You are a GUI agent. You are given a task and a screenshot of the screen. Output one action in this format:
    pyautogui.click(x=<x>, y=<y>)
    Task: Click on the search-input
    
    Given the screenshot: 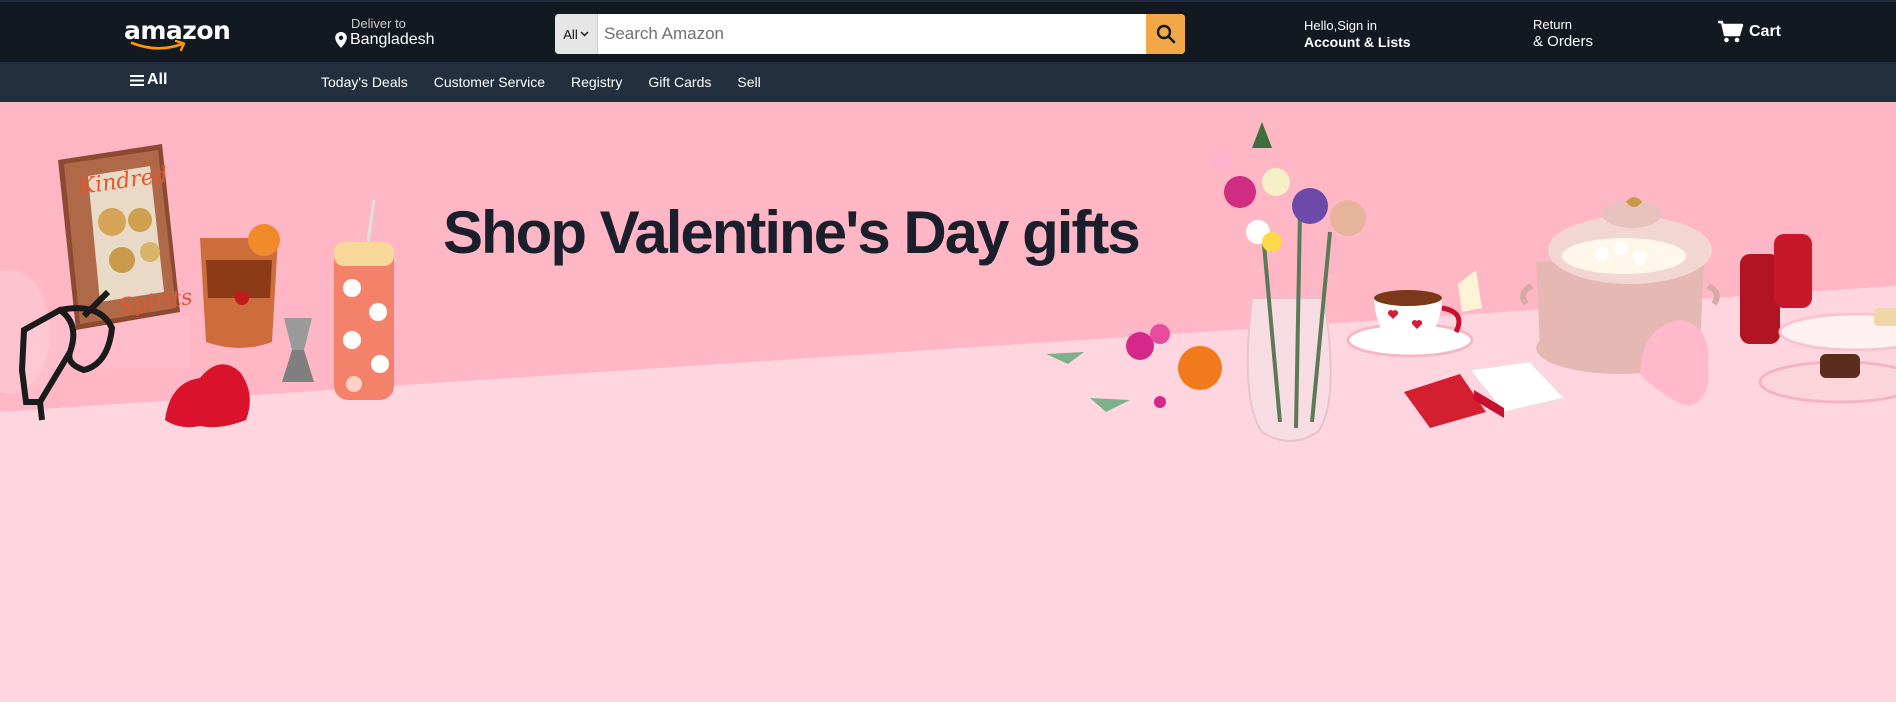 What is the action you would take?
    pyautogui.click(x=872, y=34)
    